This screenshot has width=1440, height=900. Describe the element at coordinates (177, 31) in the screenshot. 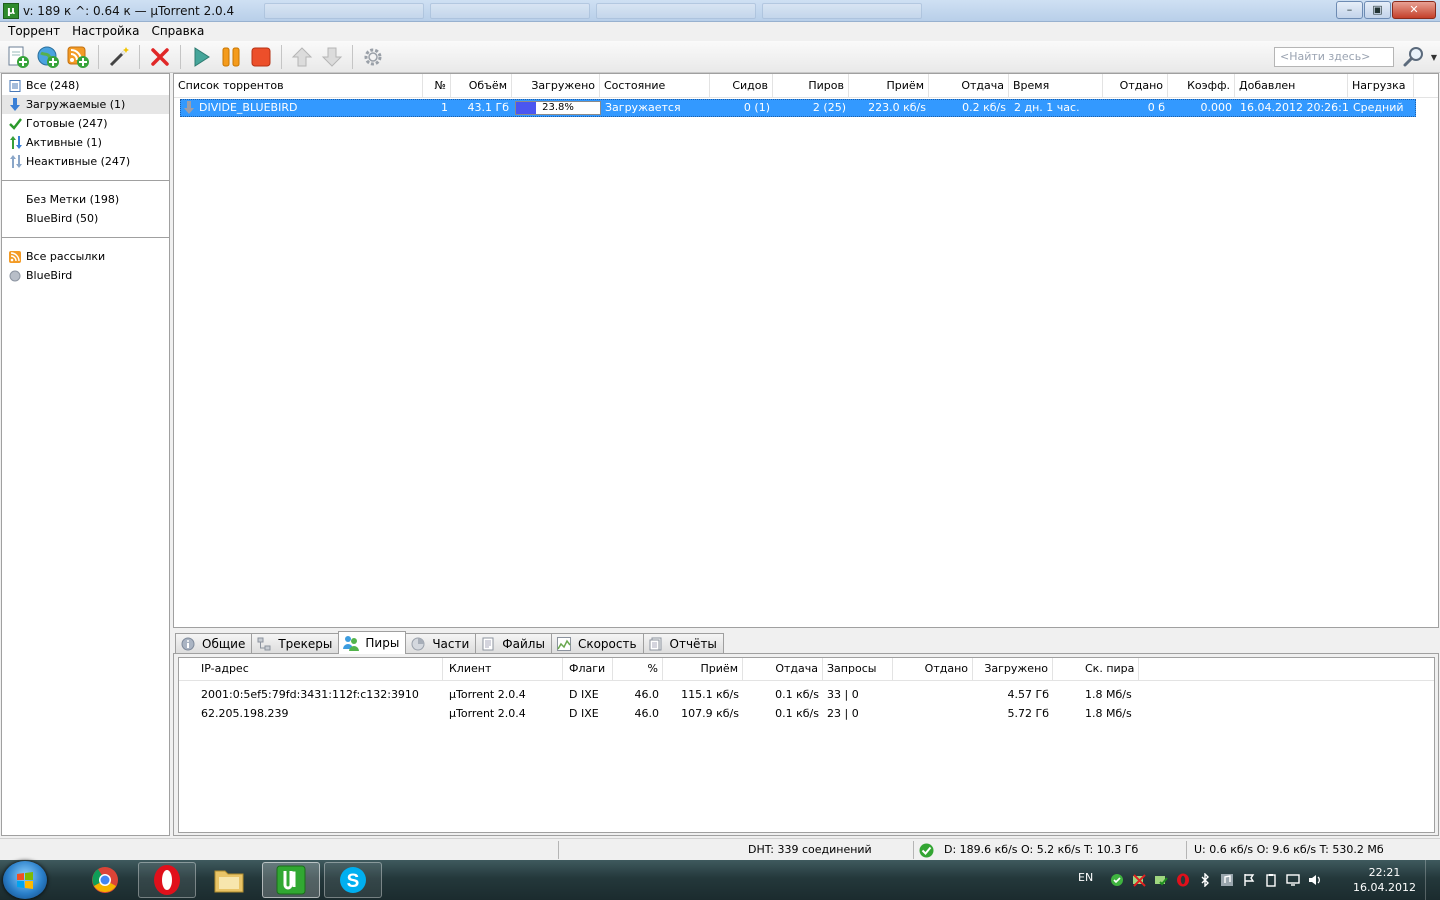

I see `menu-help: Справка` at that location.